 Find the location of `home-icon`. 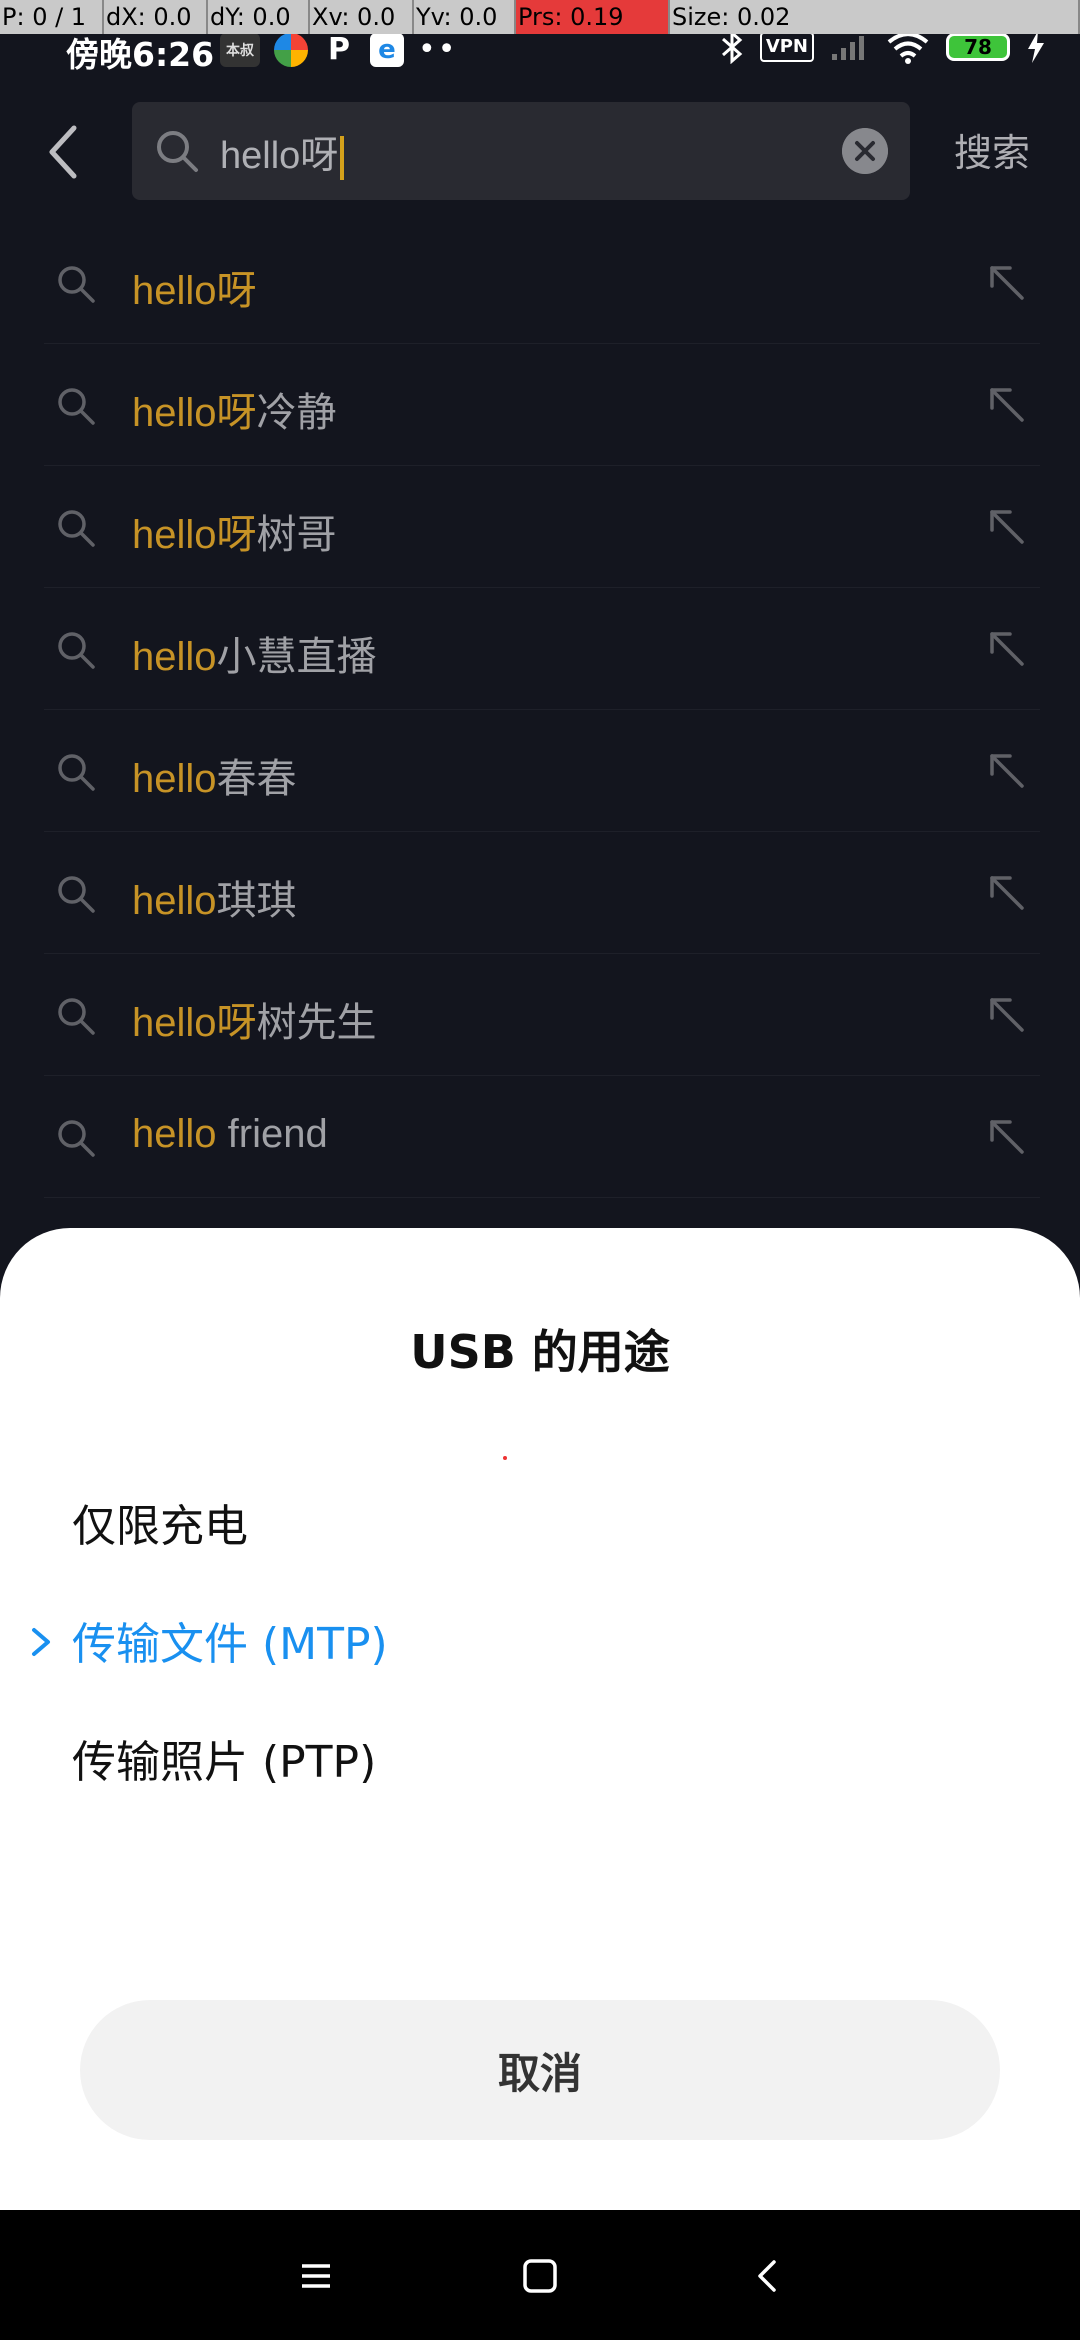

home-icon is located at coordinates (540, 2276).